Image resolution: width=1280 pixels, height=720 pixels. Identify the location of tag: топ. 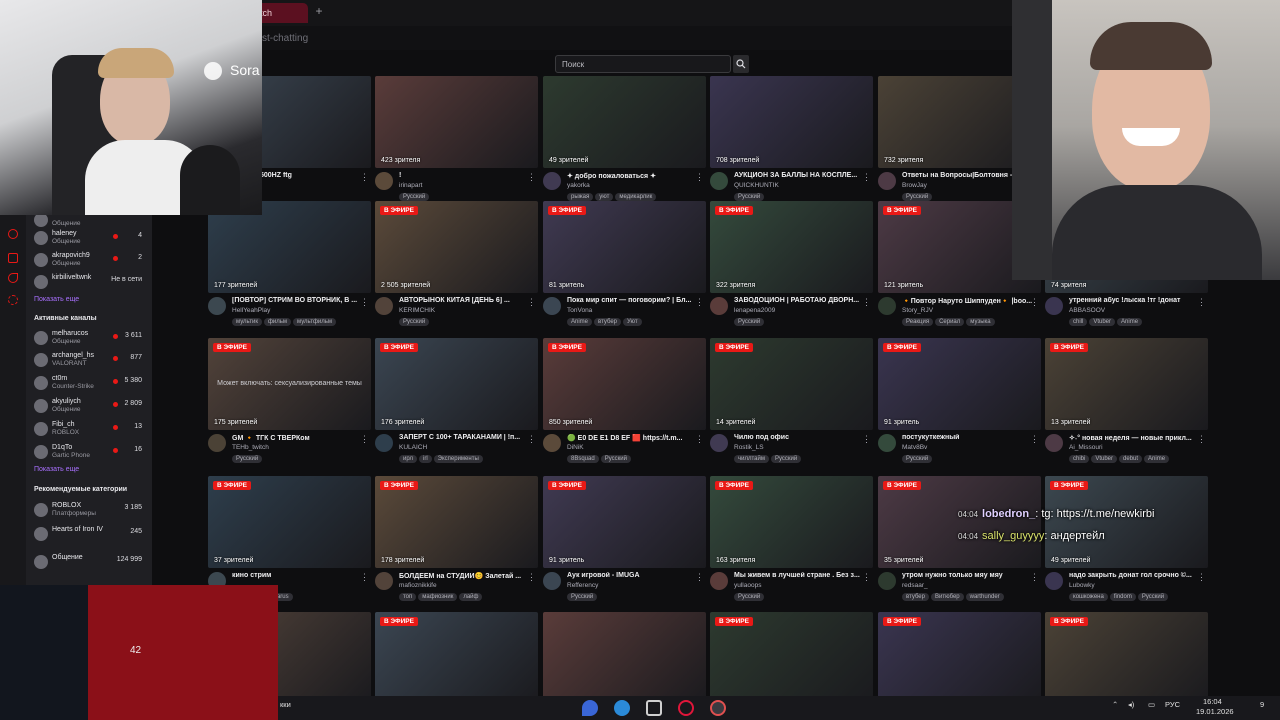
(408, 597).